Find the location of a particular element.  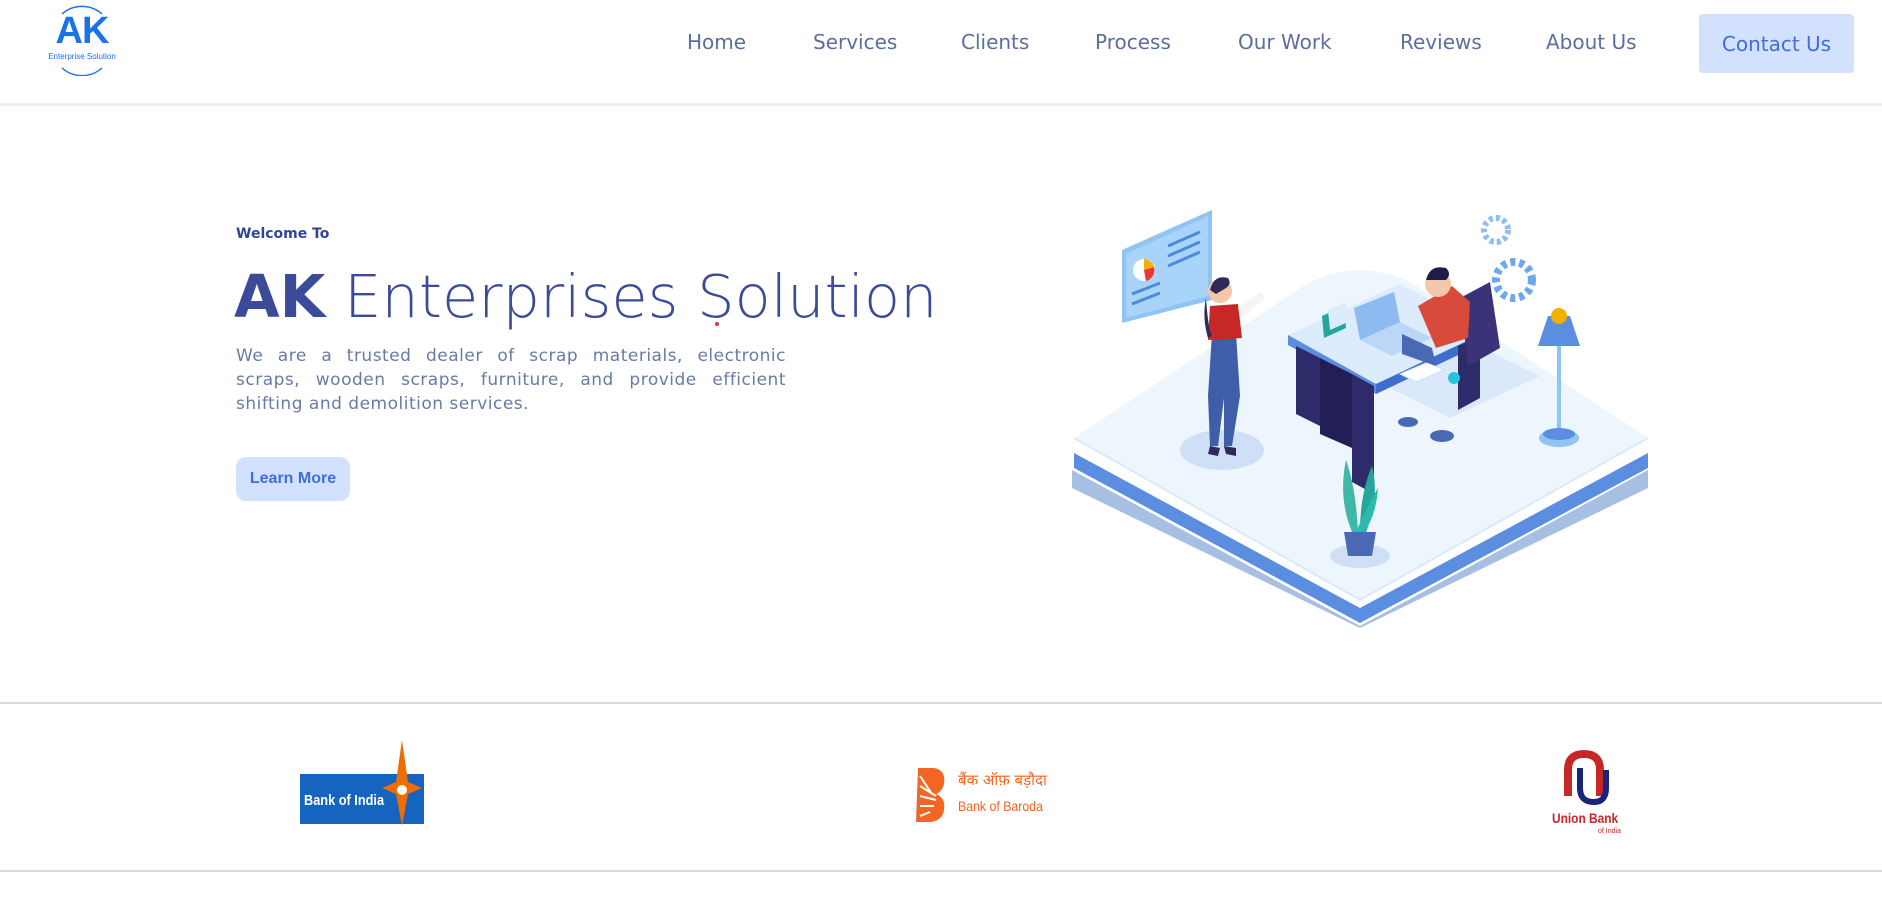

bank-of-baroda-label: Bank of Baroda is located at coordinates (1000, 806).